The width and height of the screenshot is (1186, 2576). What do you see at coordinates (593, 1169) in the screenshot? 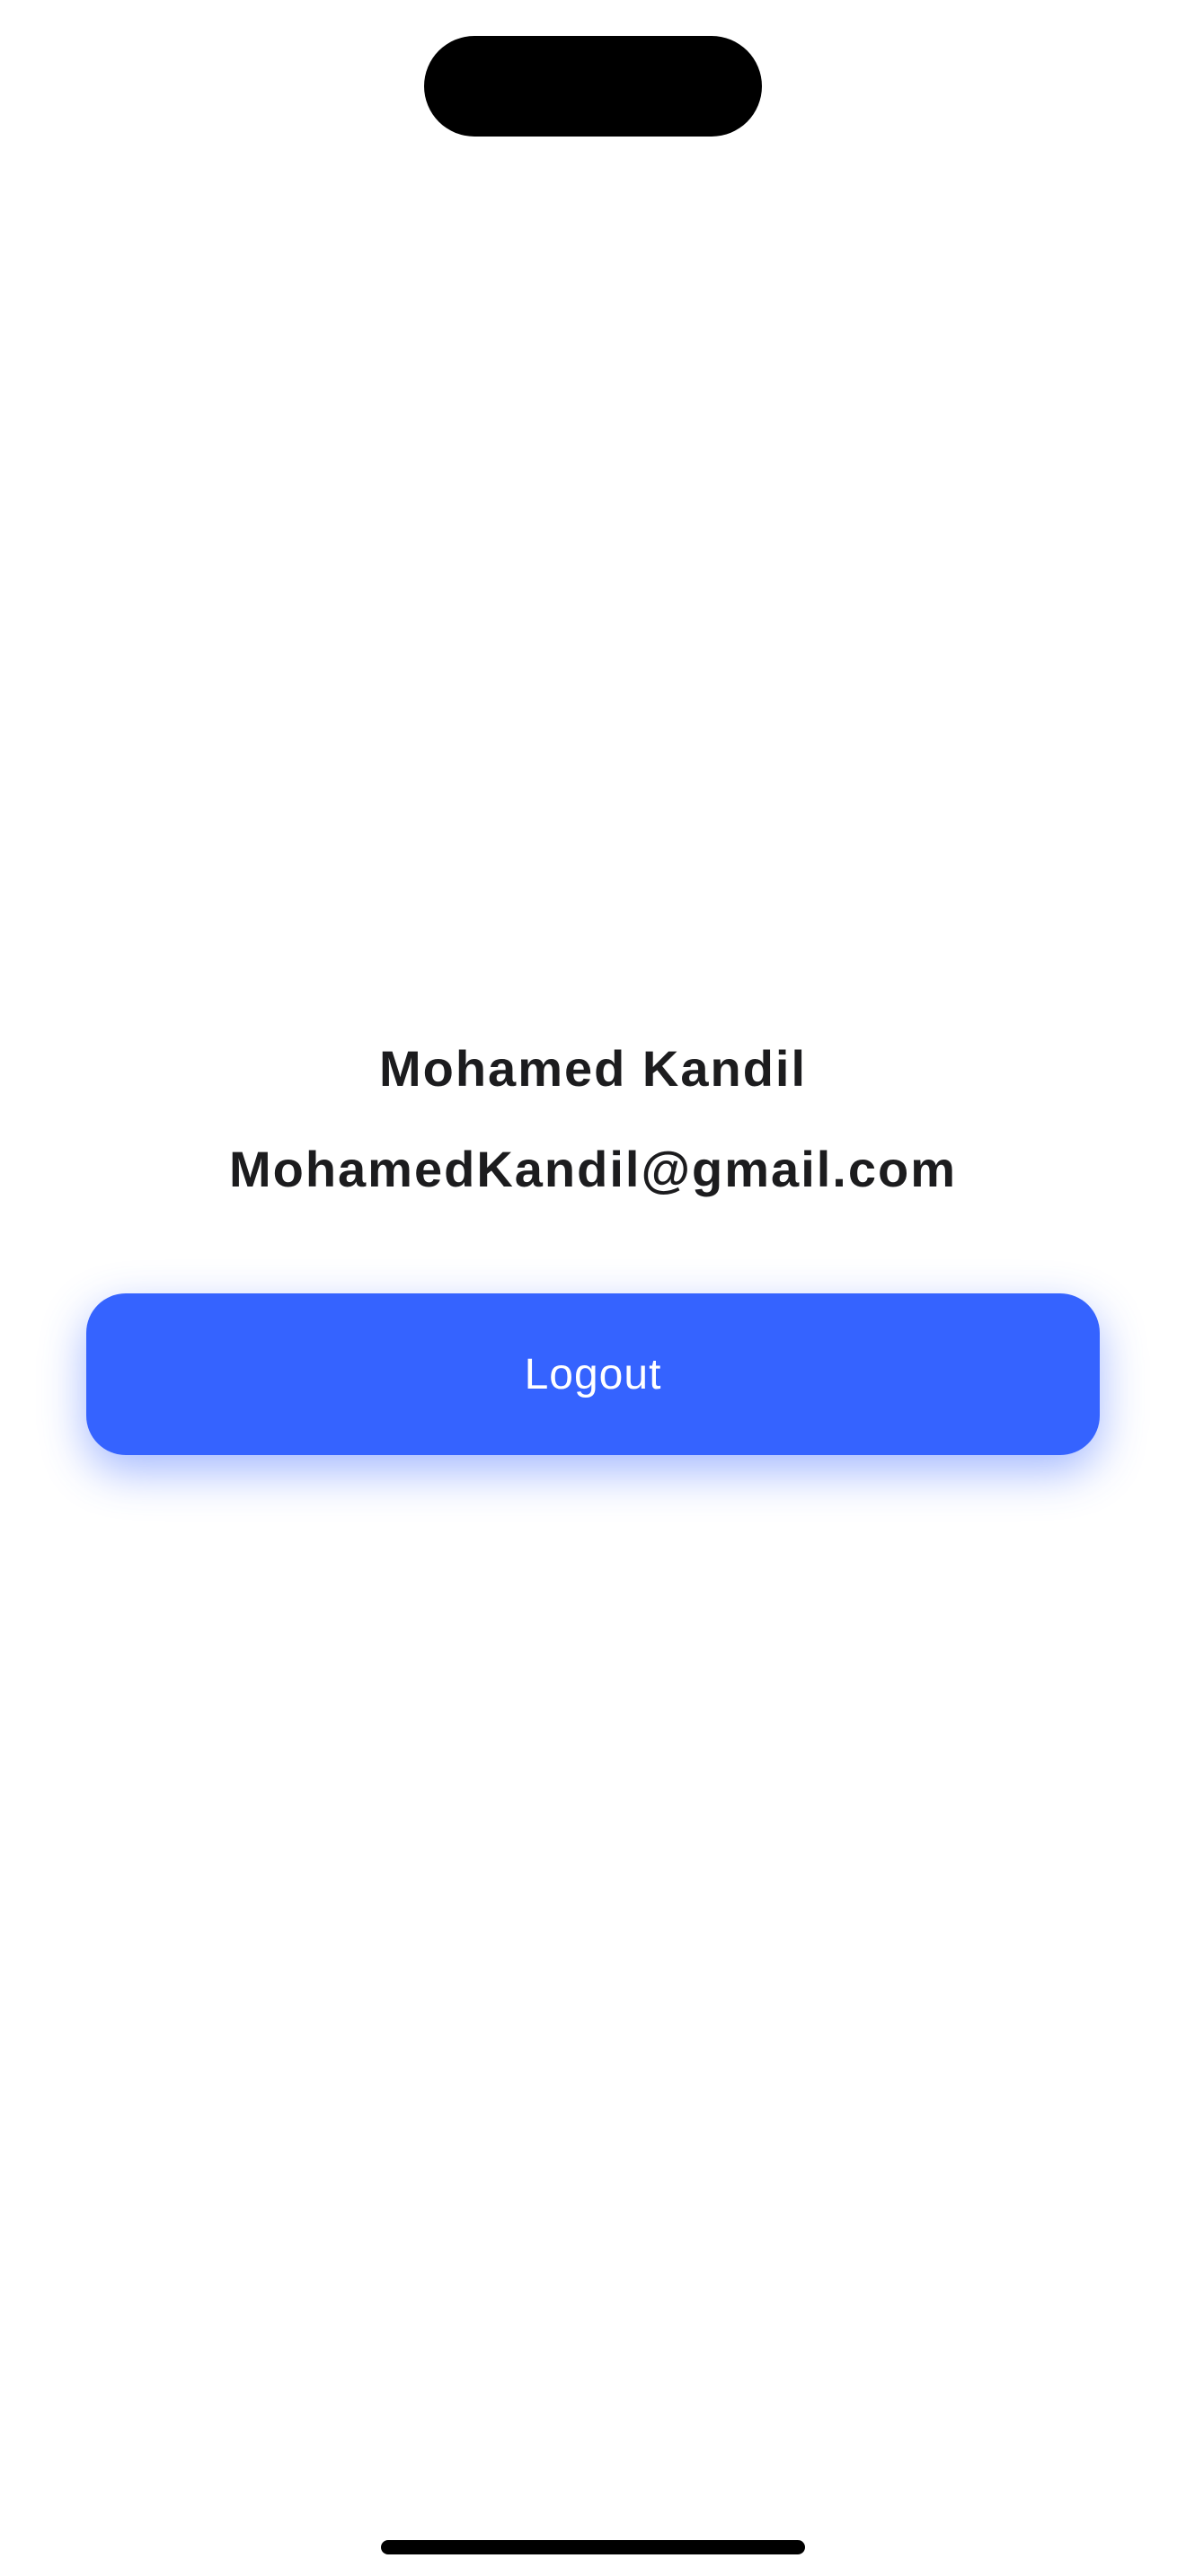
I see `profile-email: MohamedKandil@gmail.com` at bounding box center [593, 1169].